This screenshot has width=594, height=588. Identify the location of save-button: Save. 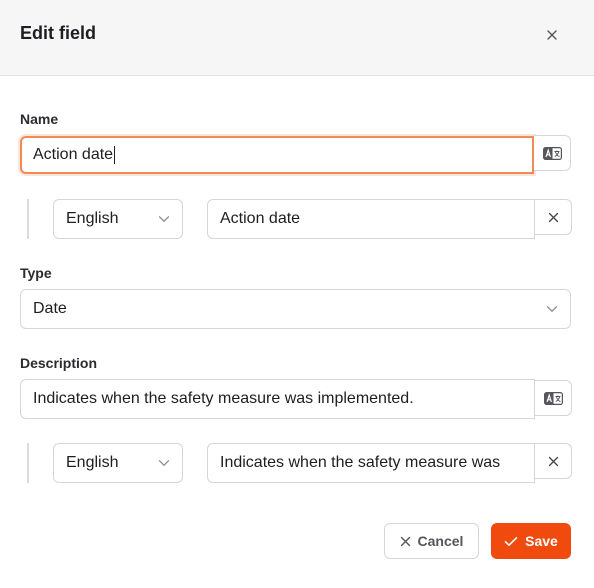
(531, 541).